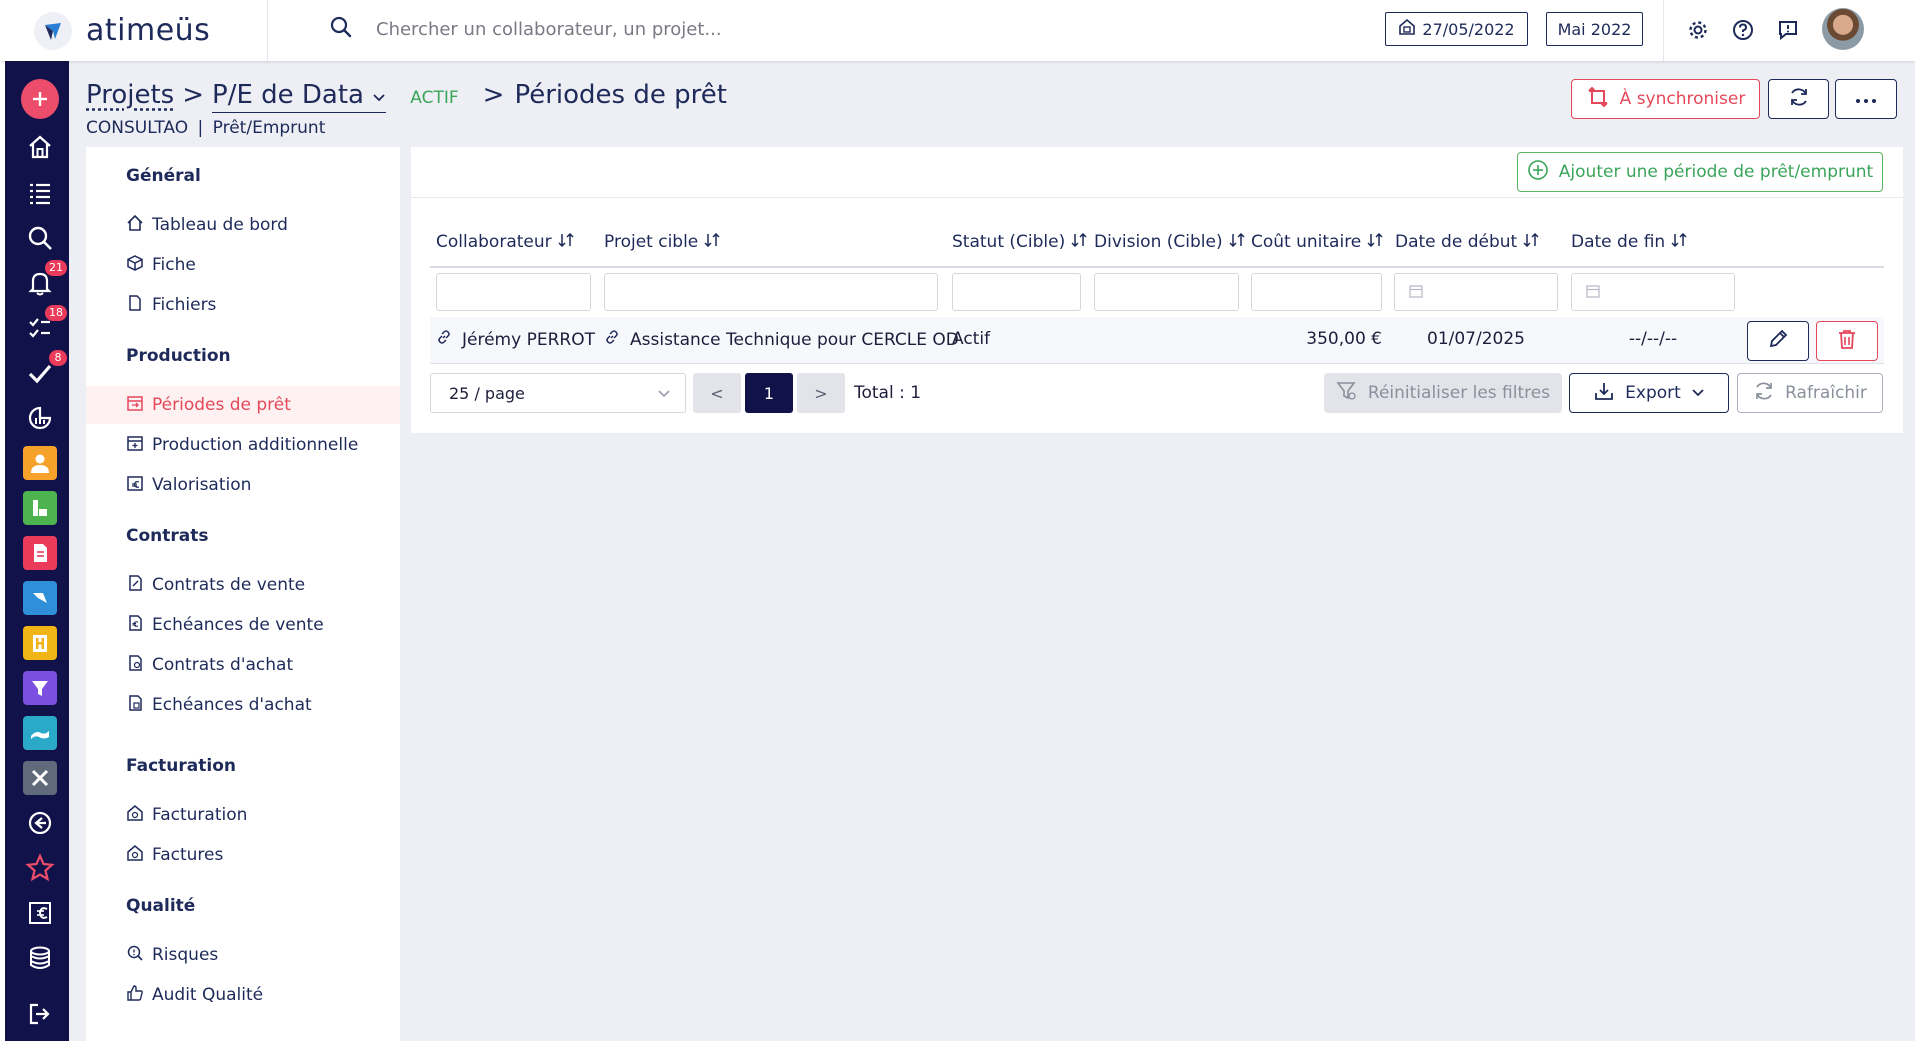 The height and width of the screenshot is (1041, 1920). What do you see at coordinates (1476, 292) in the screenshot?
I see `filter-date-debut-input` at bounding box center [1476, 292].